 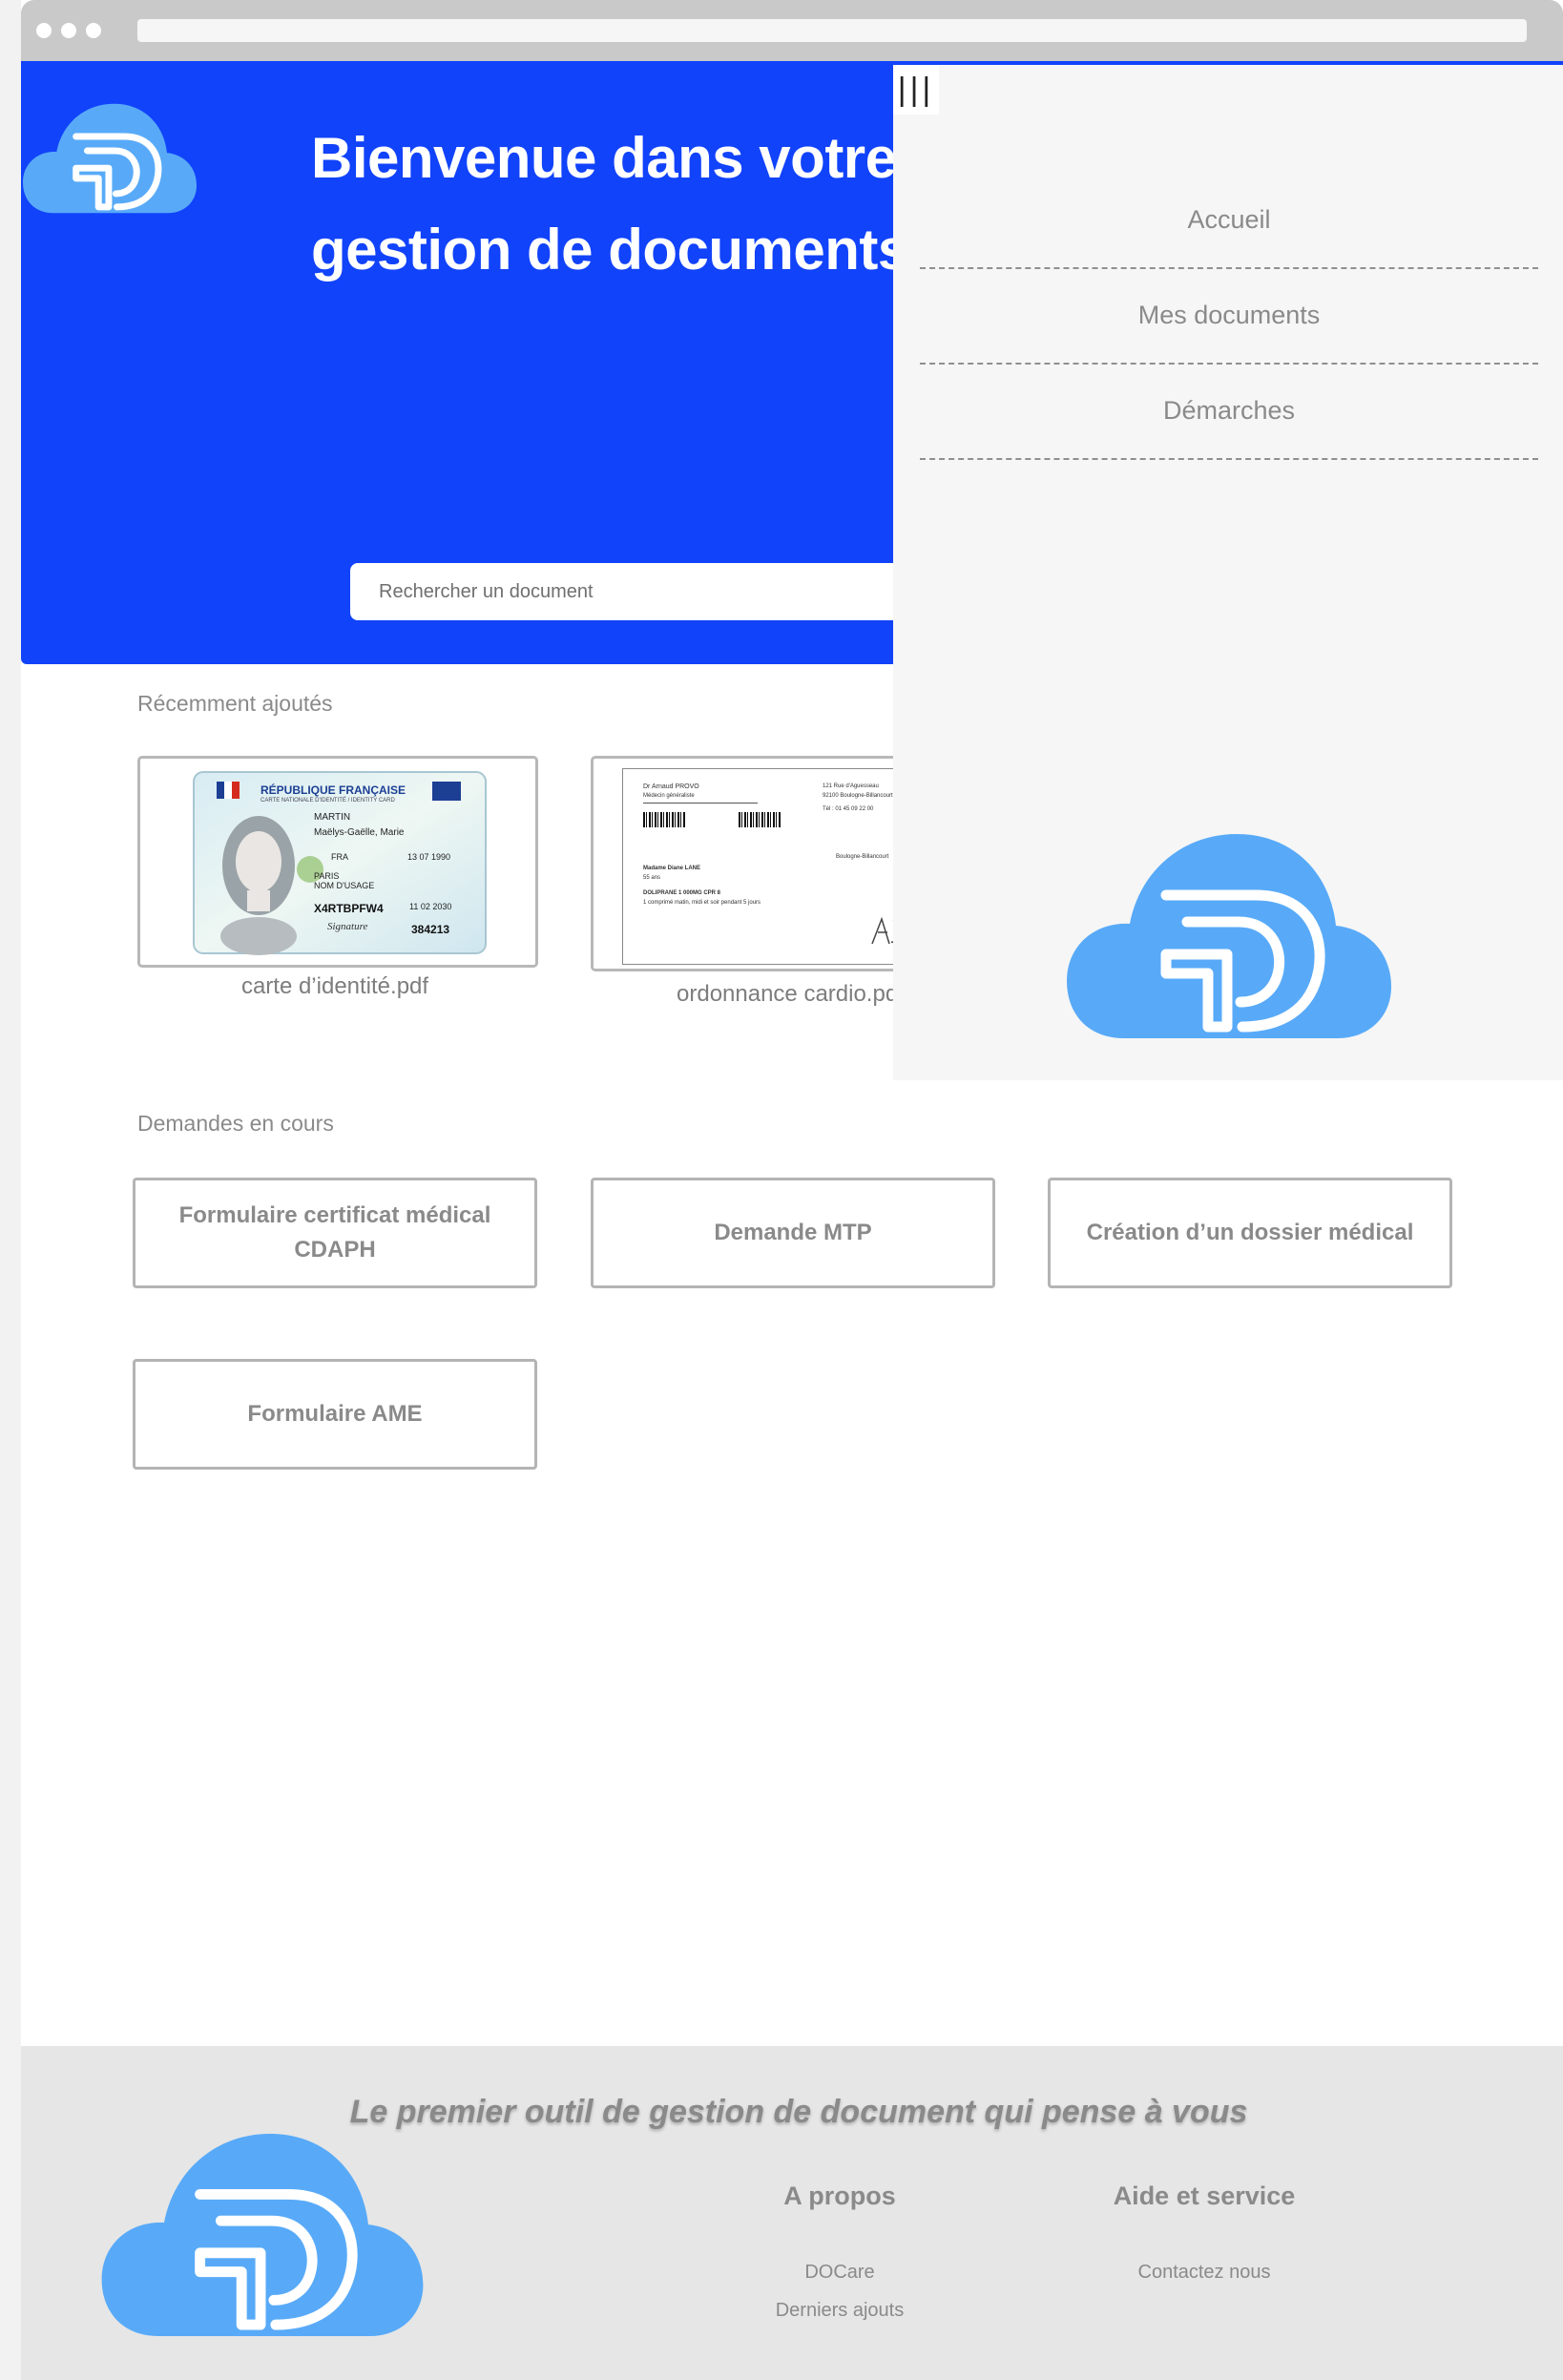 I want to click on id-card-signature: Signature, so click(x=348, y=927).